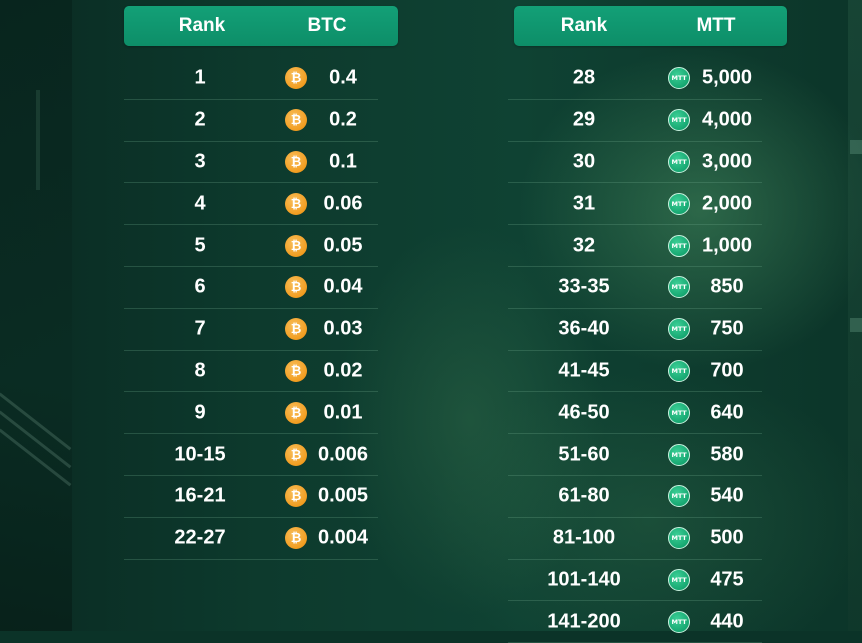 Image resolution: width=862 pixels, height=643 pixels. I want to click on prize-amount-cell: 700, so click(727, 370).